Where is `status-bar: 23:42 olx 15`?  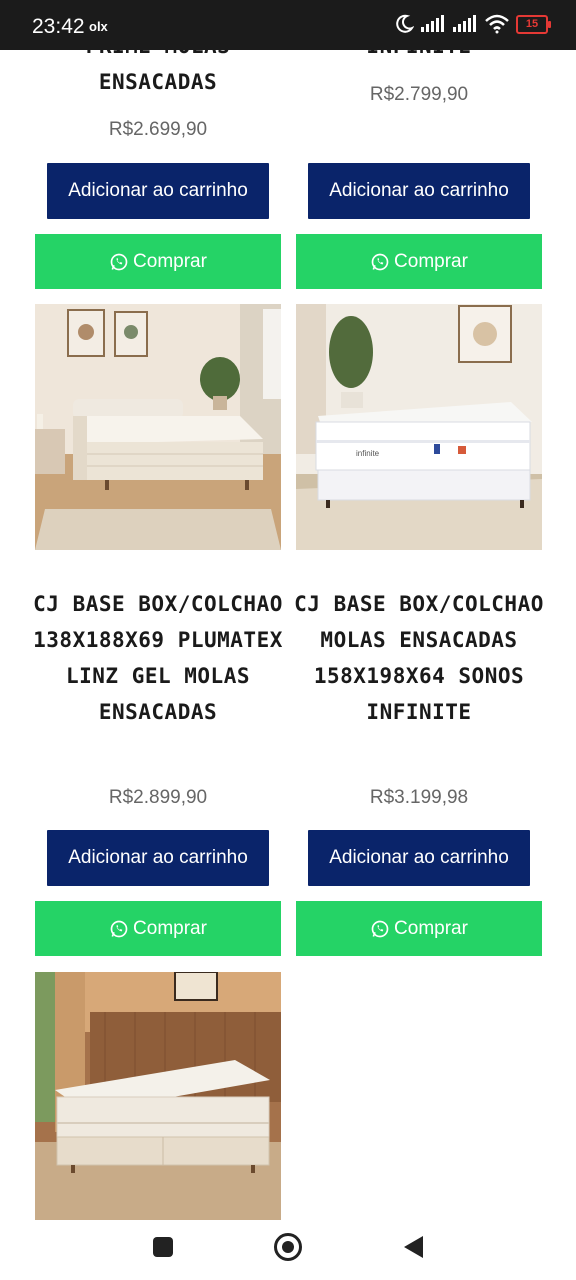
status-bar: 23:42 olx 15 is located at coordinates (288, 25).